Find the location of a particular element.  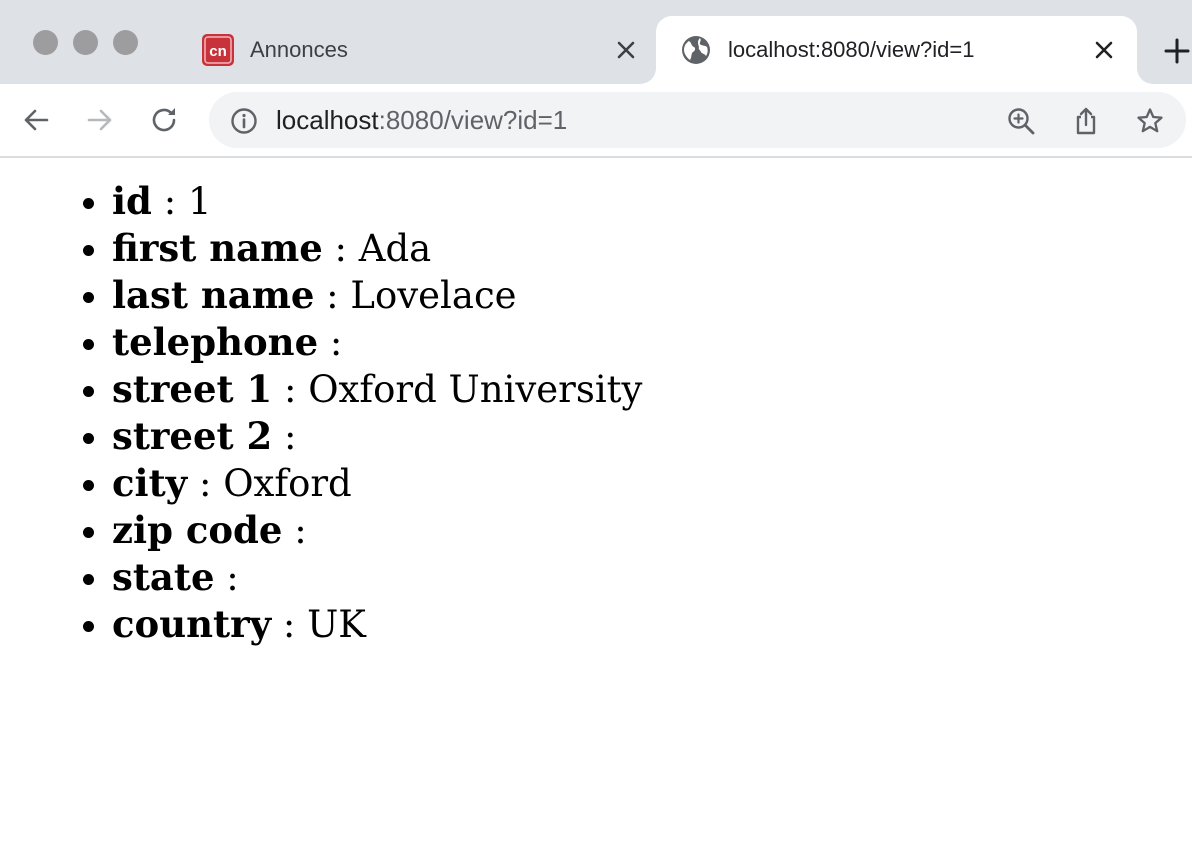

list-item: last name : Lovelace is located at coordinates (377, 295).